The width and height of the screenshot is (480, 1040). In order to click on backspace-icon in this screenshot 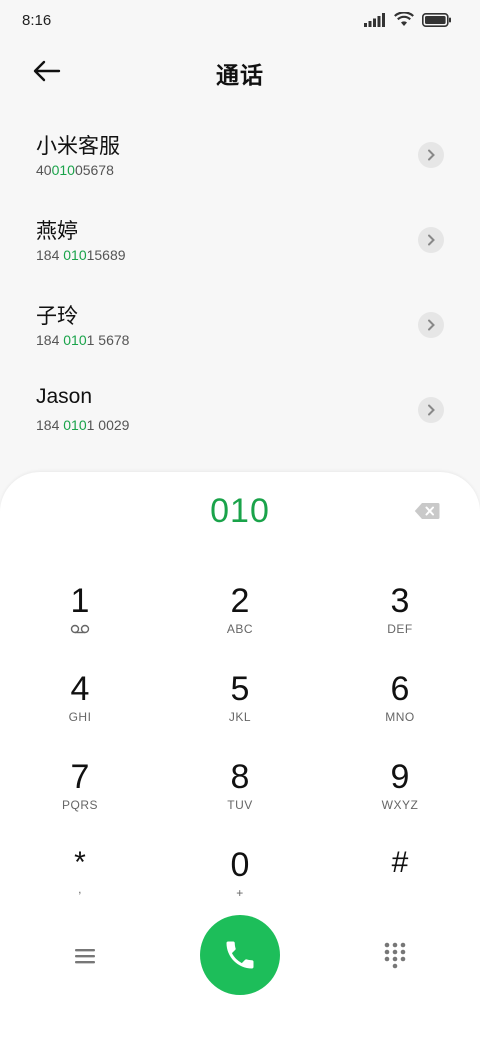, I will do `click(427, 511)`.